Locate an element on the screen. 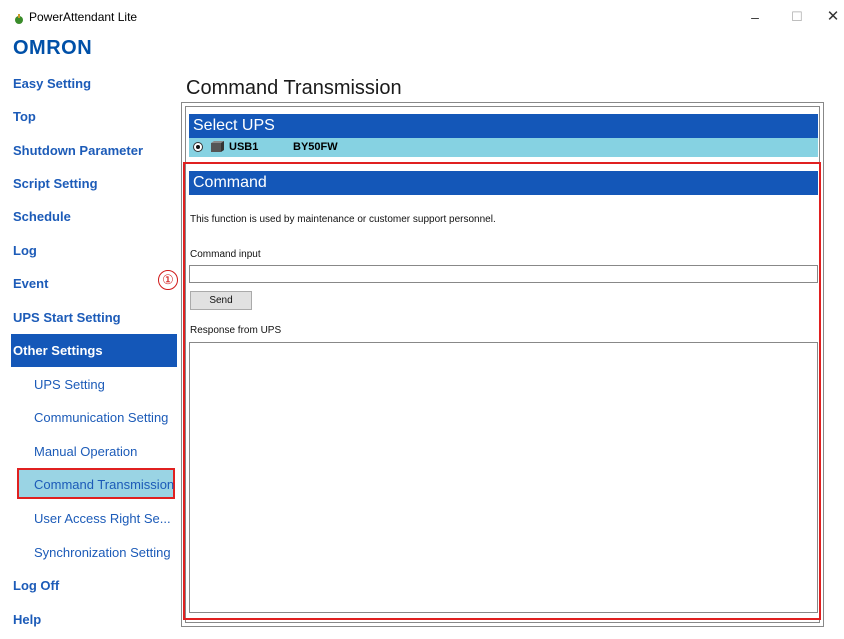  sidebar-item-easy-setting: Easy Setting is located at coordinates (94, 83).